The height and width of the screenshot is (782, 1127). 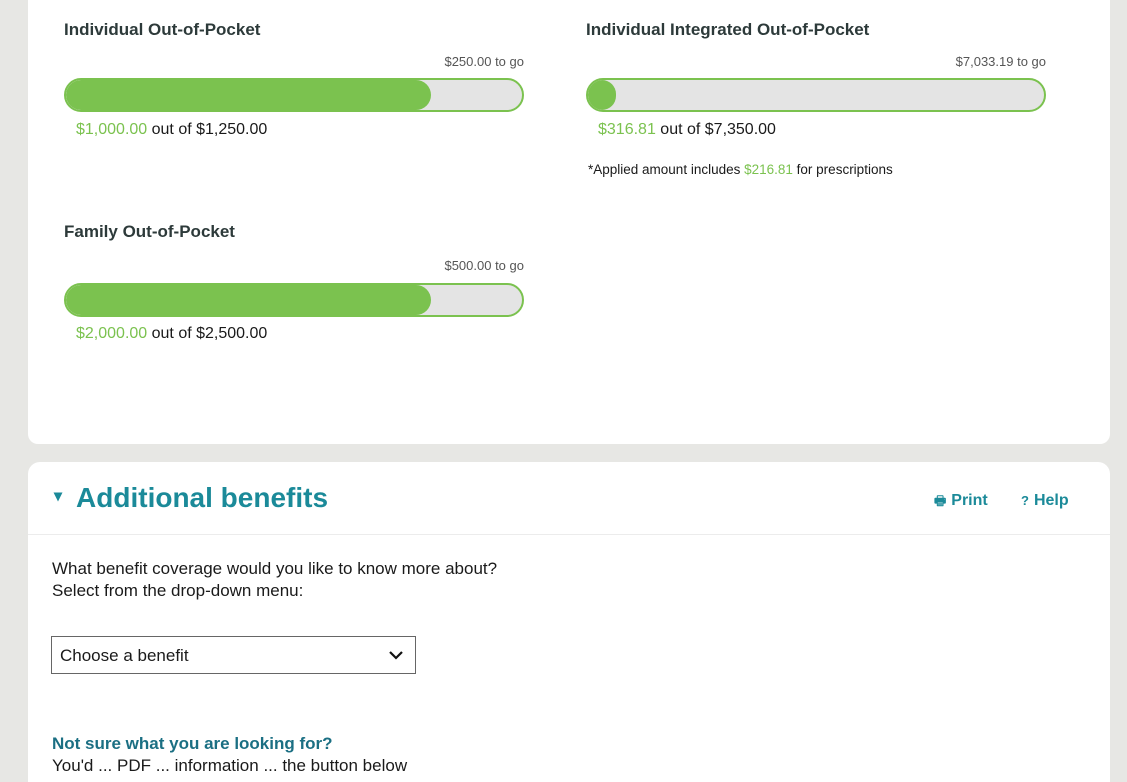 What do you see at coordinates (149, 231) in the screenshot?
I see `meter-title: Family Out-of-Pocket` at bounding box center [149, 231].